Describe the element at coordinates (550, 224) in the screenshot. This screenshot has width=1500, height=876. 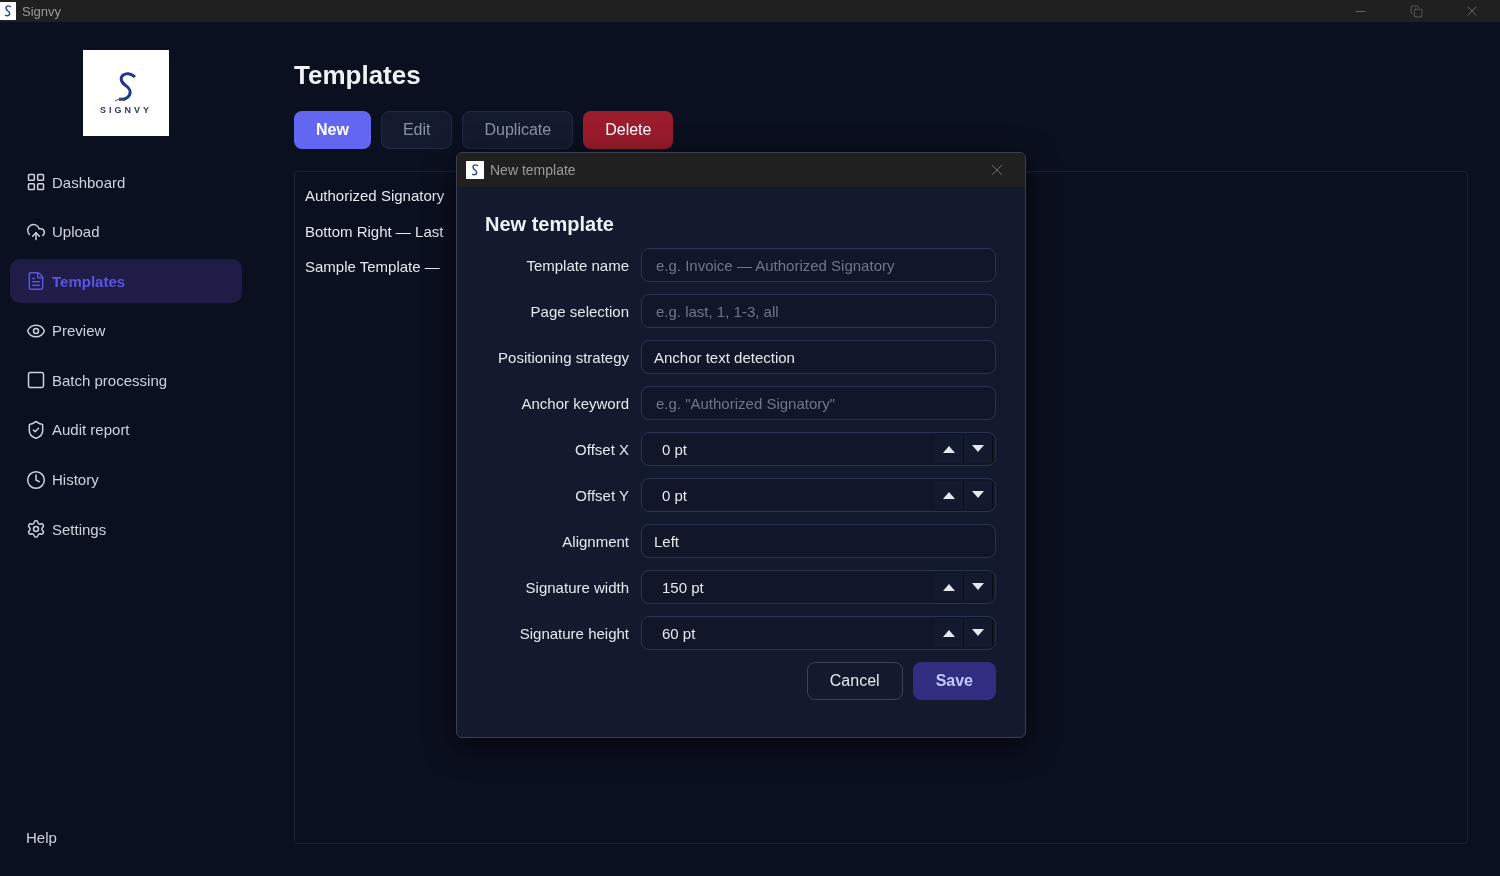
I see `dialog-title: New template` at that location.